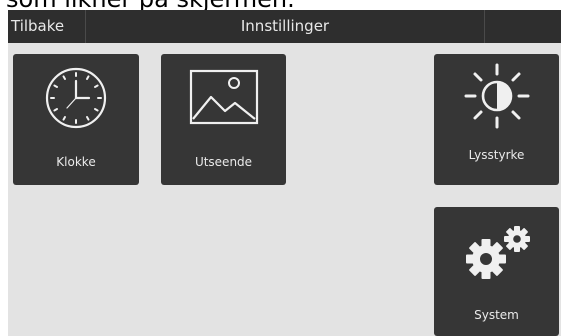 The image size is (561, 336). What do you see at coordinates (76, 162) in the screenshot?
I see `clock-tile-label: Klokke` at bounding box center [76, 162].